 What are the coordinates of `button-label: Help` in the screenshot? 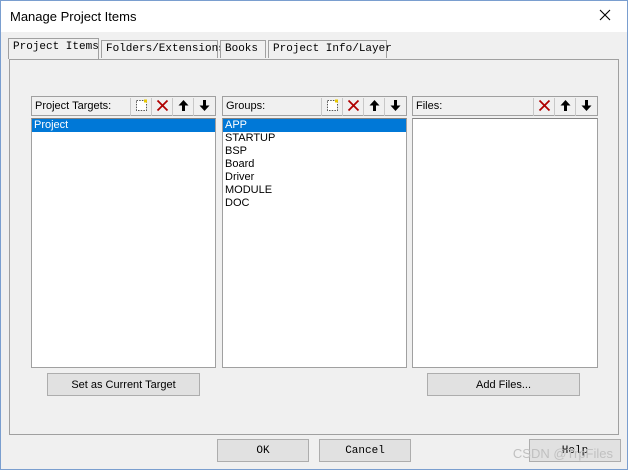 It's located at (575, 450).